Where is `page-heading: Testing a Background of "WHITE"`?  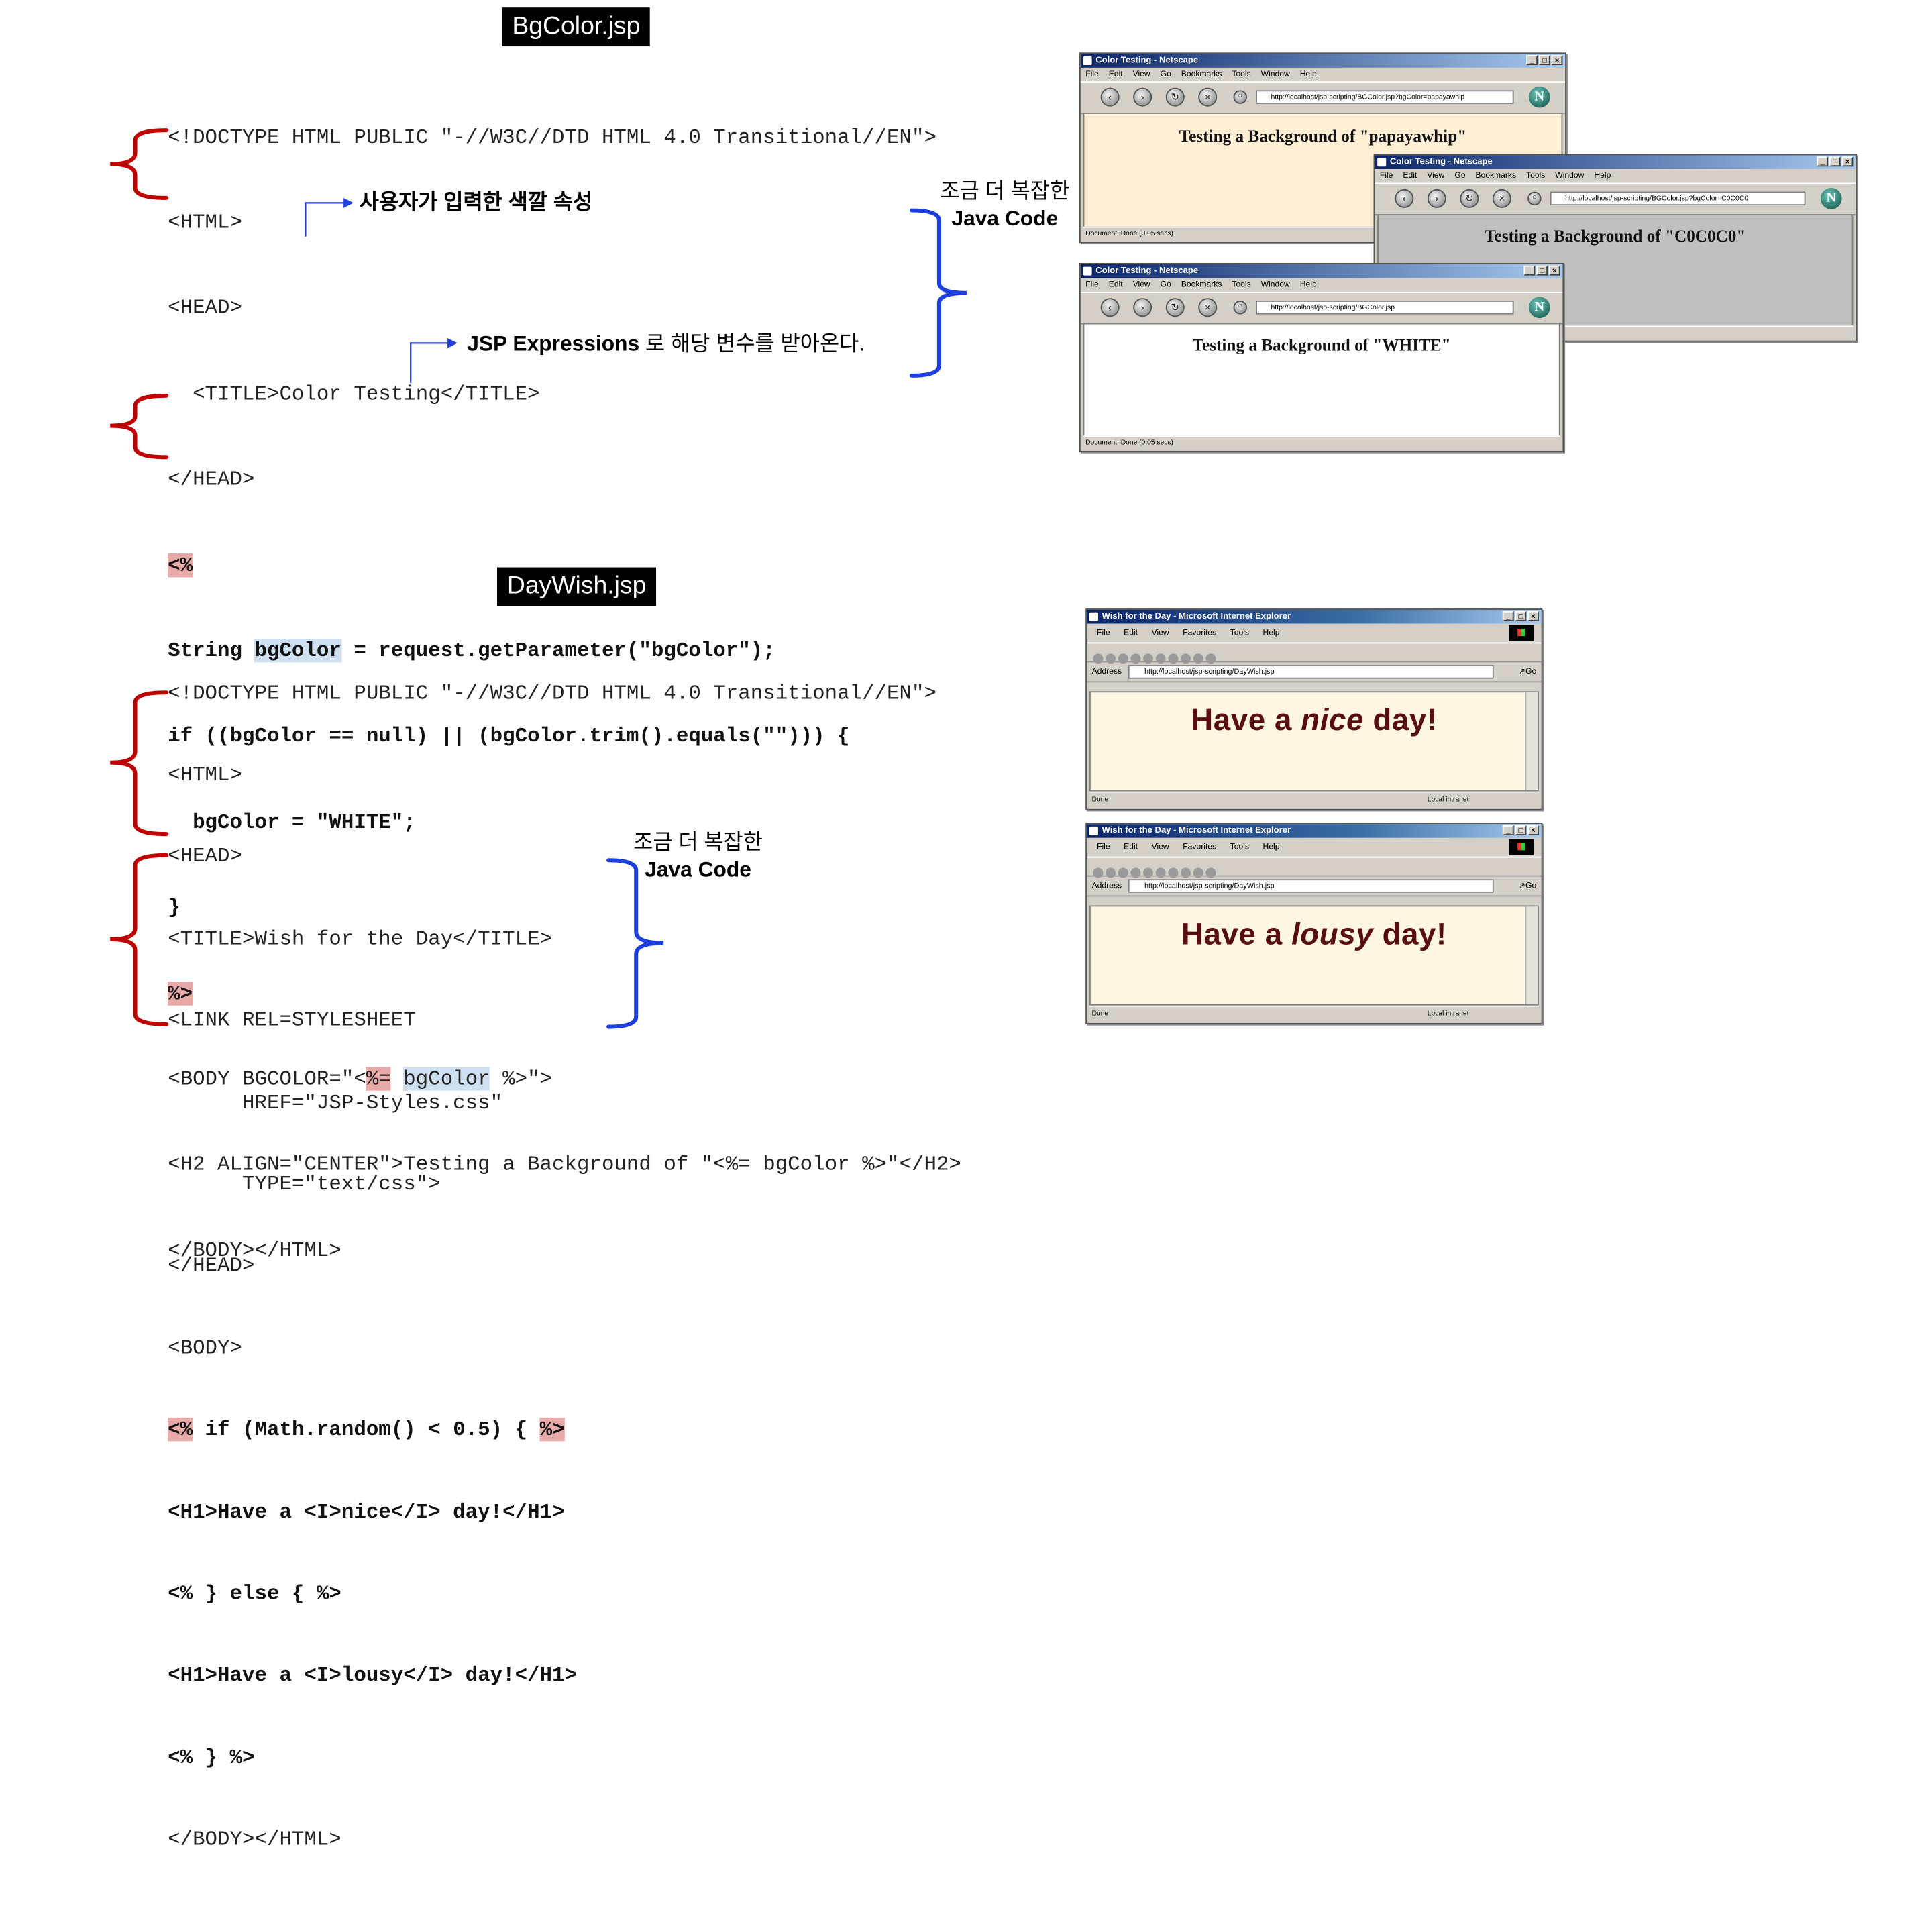 page-heading: Testing a Background of "WHITE" is located at coordinates (1321, 345).